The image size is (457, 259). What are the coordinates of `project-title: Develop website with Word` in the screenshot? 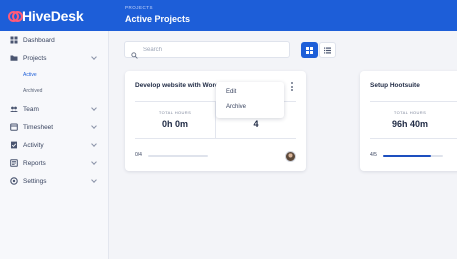 It's located at (177, 85).